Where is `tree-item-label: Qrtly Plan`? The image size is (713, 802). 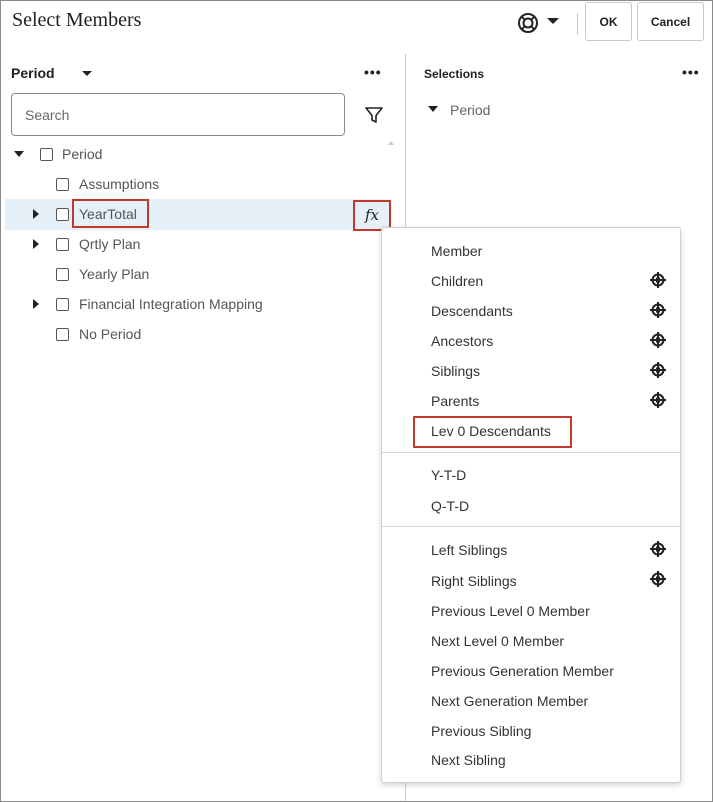 tree-item-label: Qrtly Plan is located at coordinates (110, 244).